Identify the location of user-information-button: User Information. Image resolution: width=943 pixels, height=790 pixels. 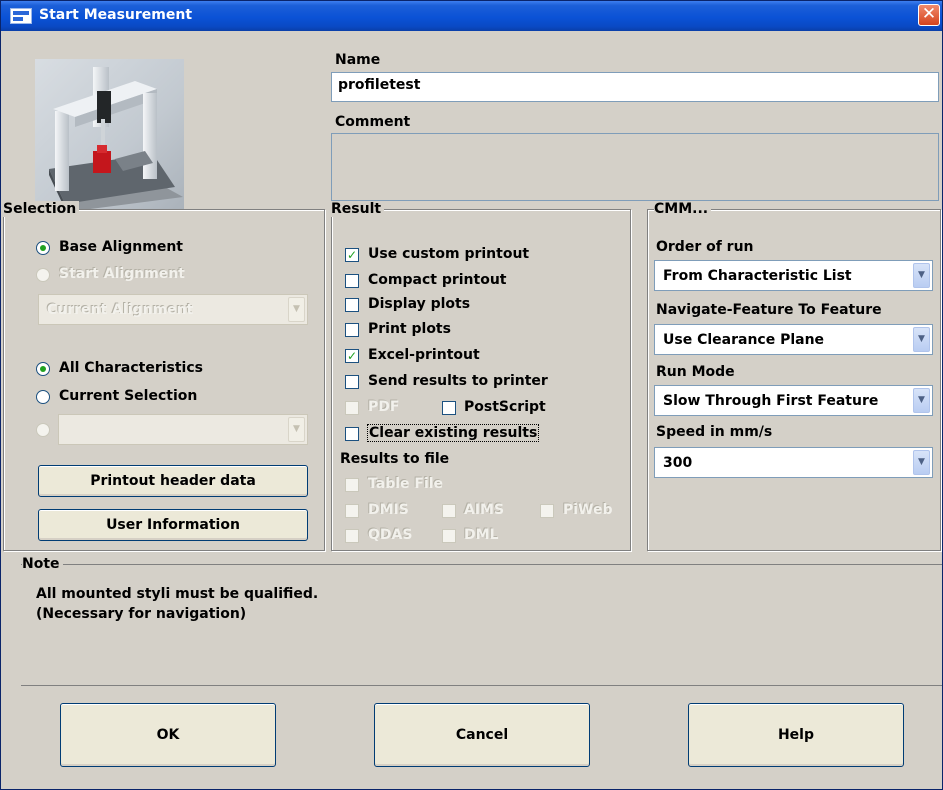
(173, 525).